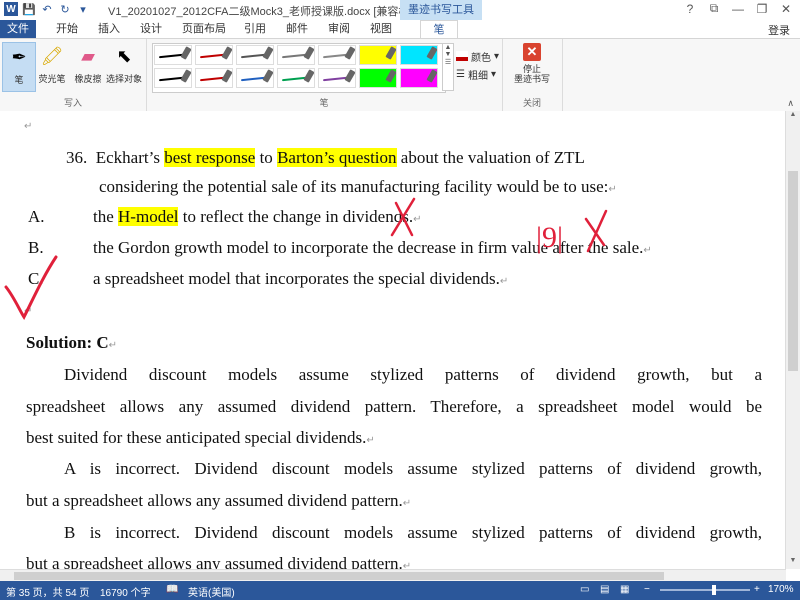  I want to click on ribbon: ✒ 笔 🖍 荧光笔 ▰ 橡皮擦 ⬉ 选择对象 写入 ▲ ▼ ☰ 颜色 ▾ ☰ 粗细 ▾, so click(400, 75).